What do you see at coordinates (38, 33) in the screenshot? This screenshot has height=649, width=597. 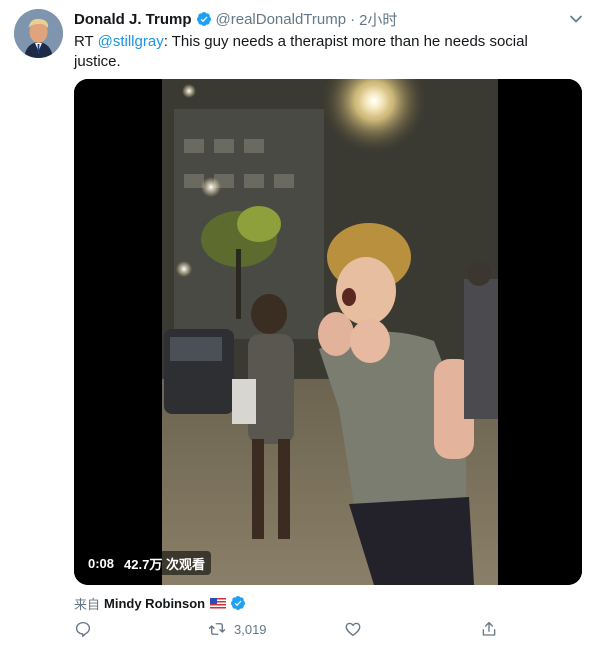 I see `avatar` at bounding box center [38, 33].